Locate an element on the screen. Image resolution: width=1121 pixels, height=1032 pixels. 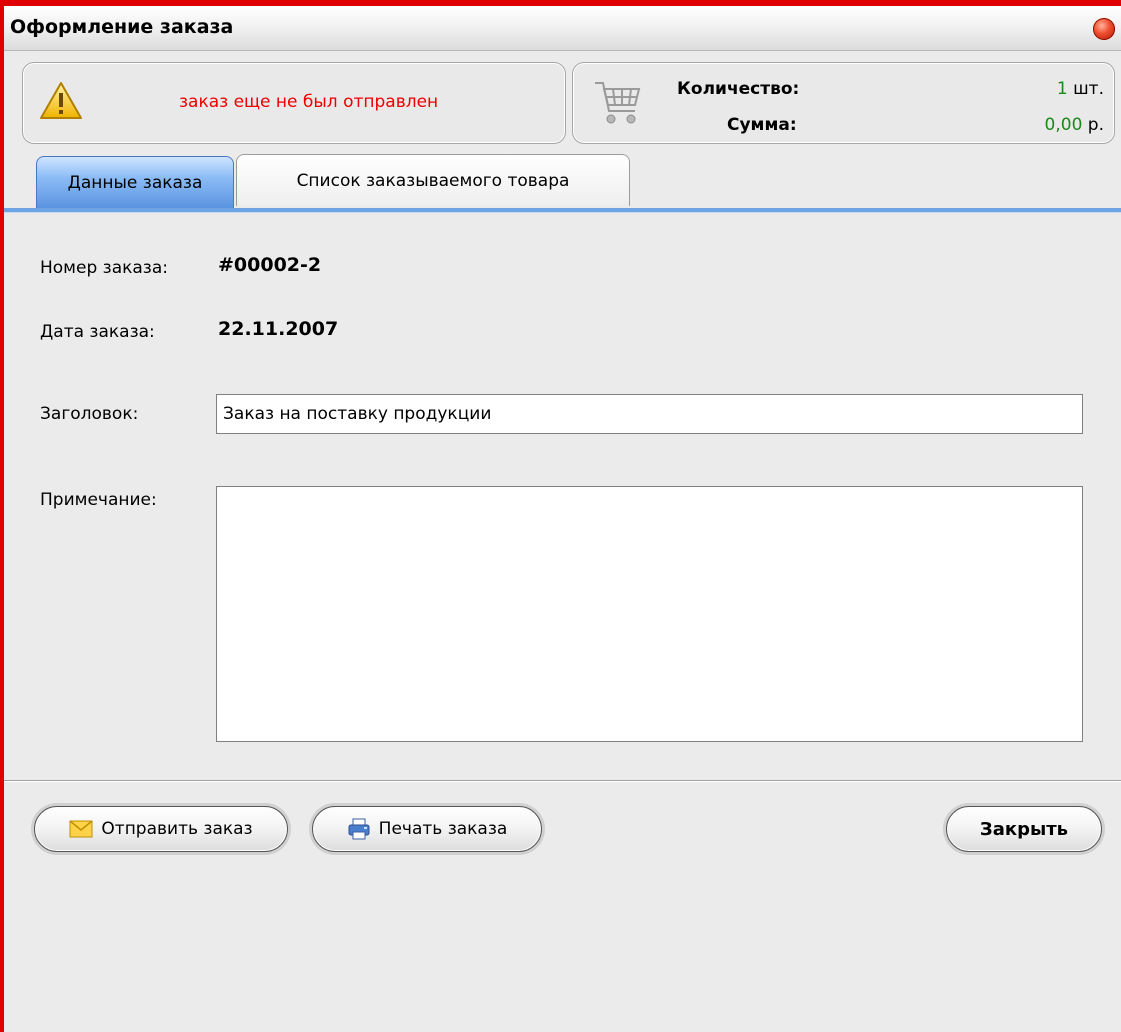
title-input is located at coordinates (649, 414).